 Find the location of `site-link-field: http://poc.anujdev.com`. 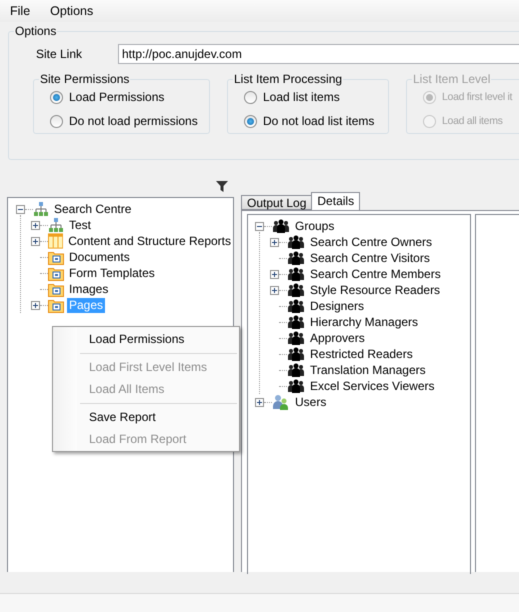

site-link-field: http://poc.anujdev.com is located at coordinates (318, 54).